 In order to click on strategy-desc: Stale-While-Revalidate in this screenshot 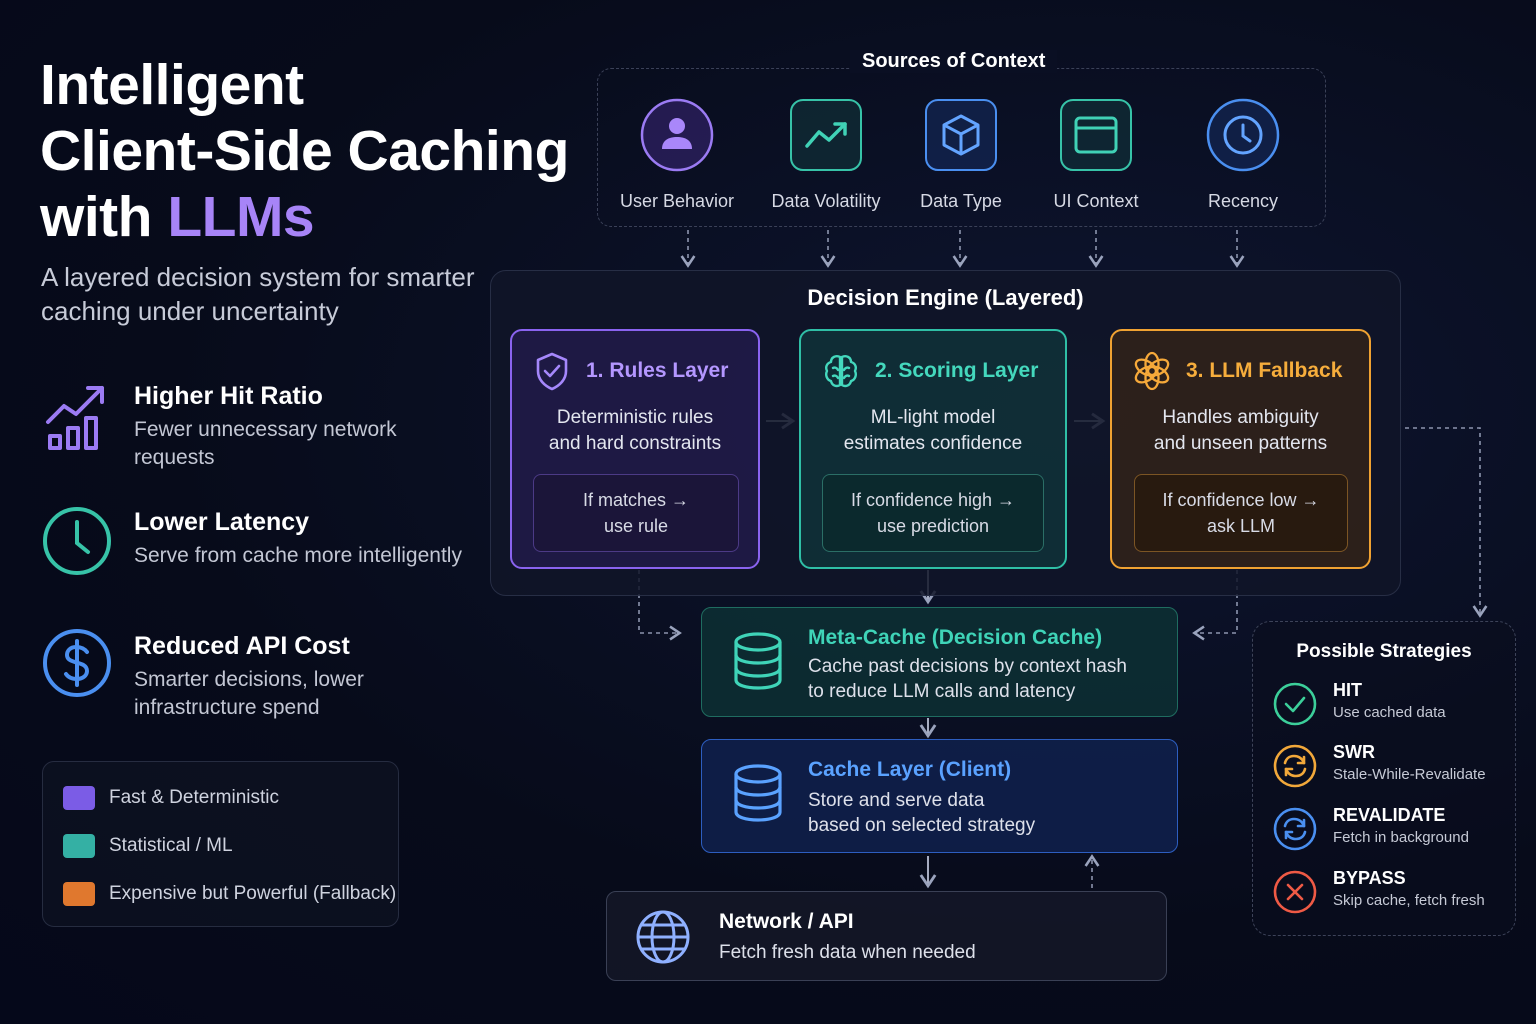, I will do `click(1409, 774)`.